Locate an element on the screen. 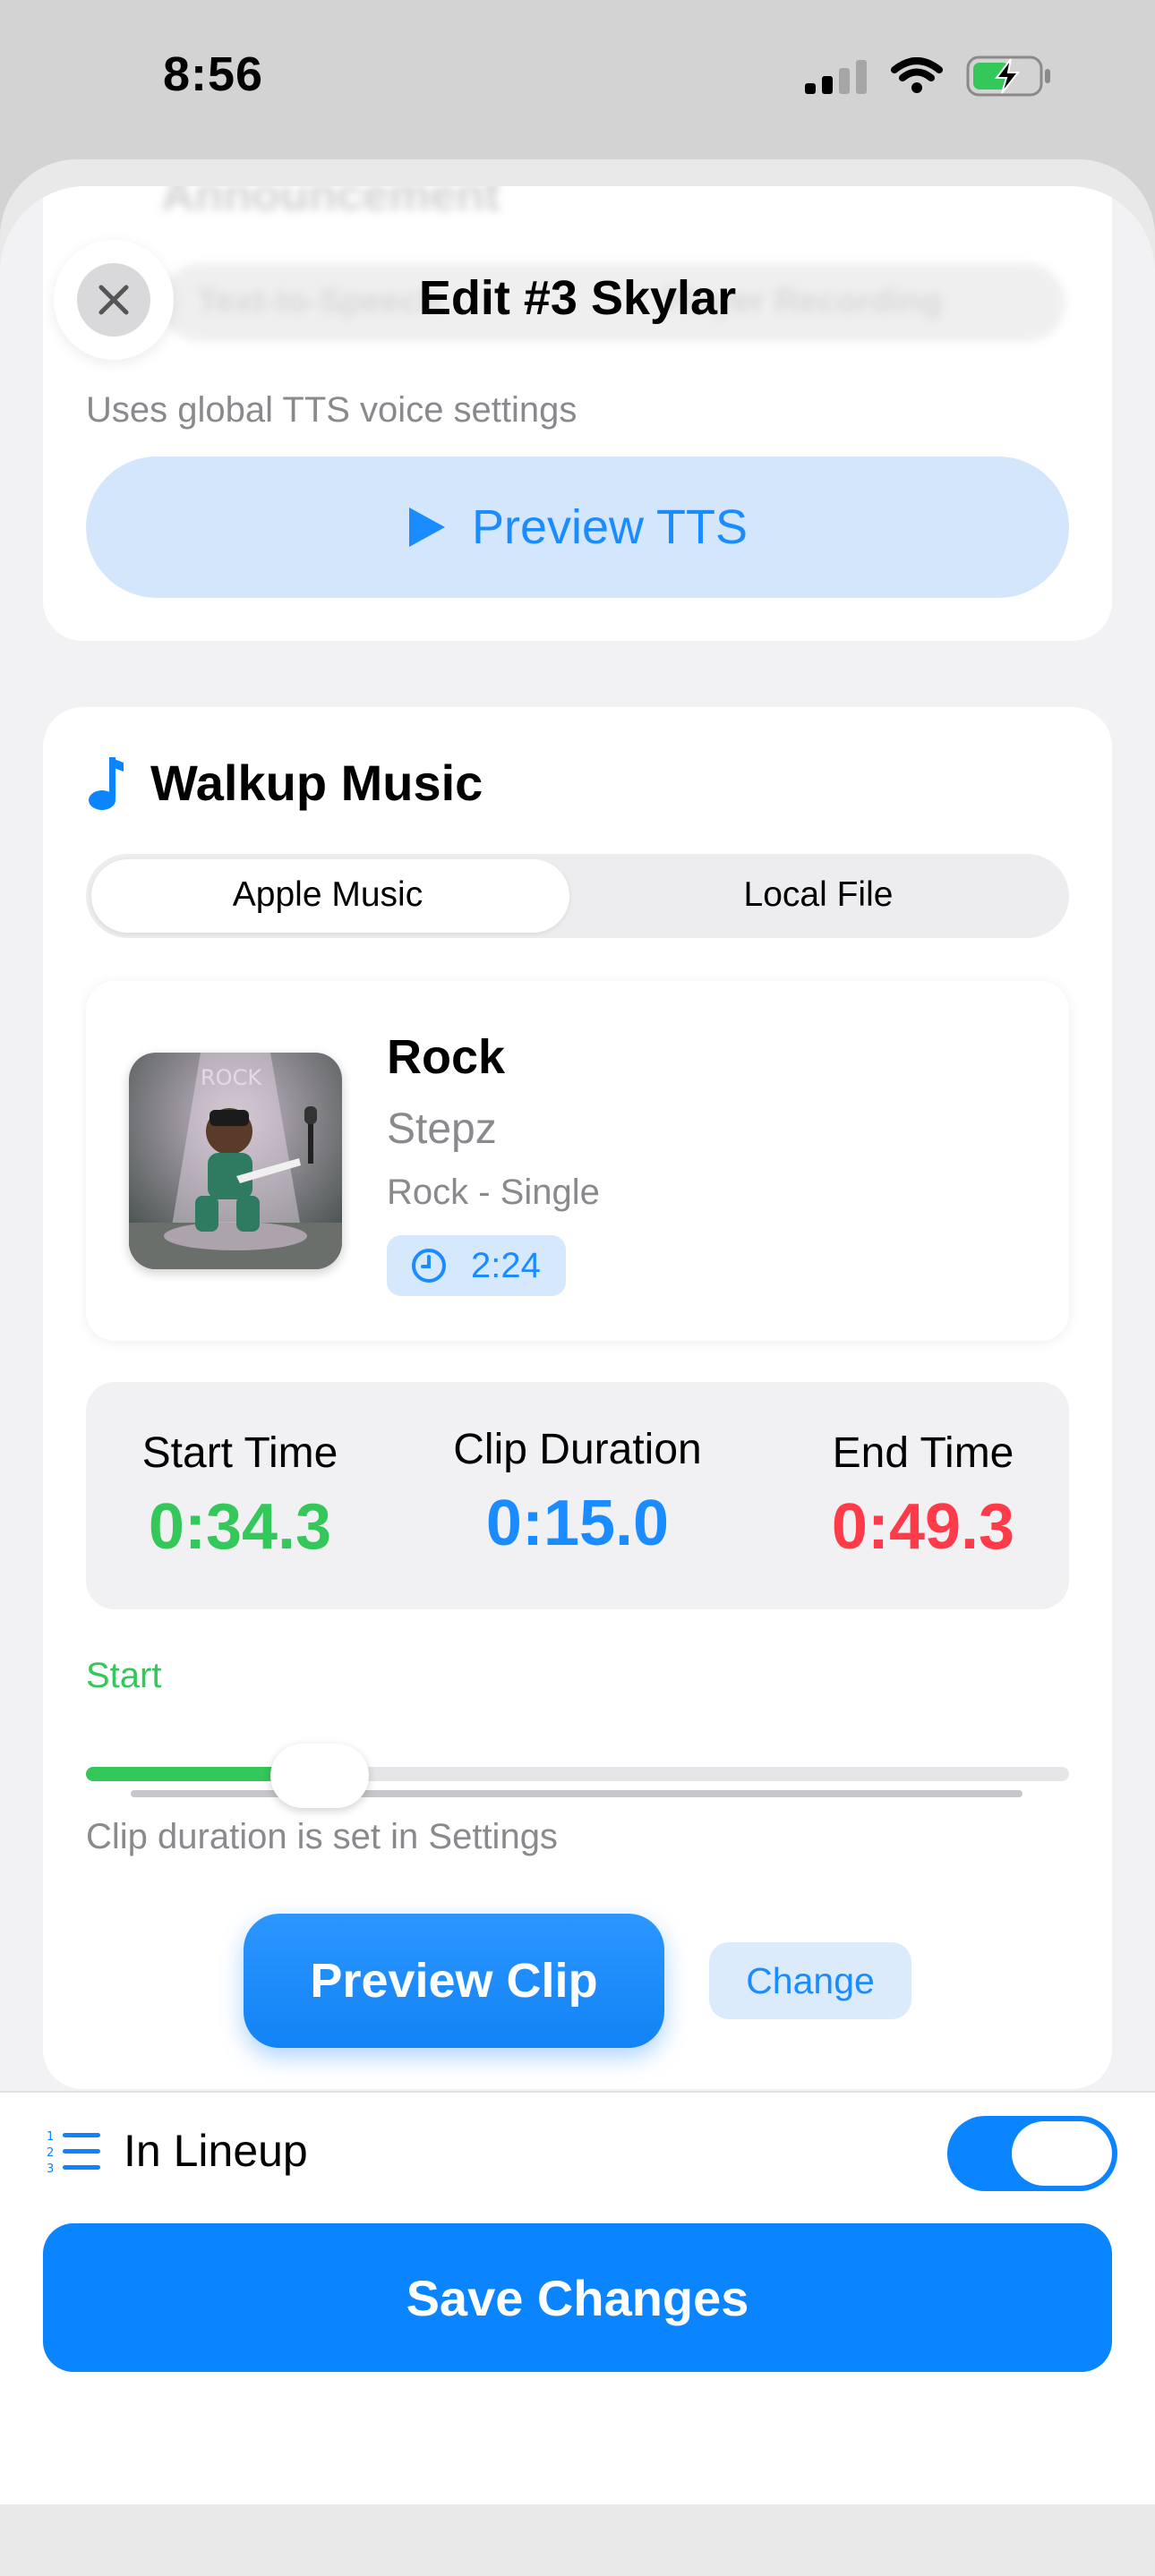  track-title: Rock is located at coordinates (446, 1057).